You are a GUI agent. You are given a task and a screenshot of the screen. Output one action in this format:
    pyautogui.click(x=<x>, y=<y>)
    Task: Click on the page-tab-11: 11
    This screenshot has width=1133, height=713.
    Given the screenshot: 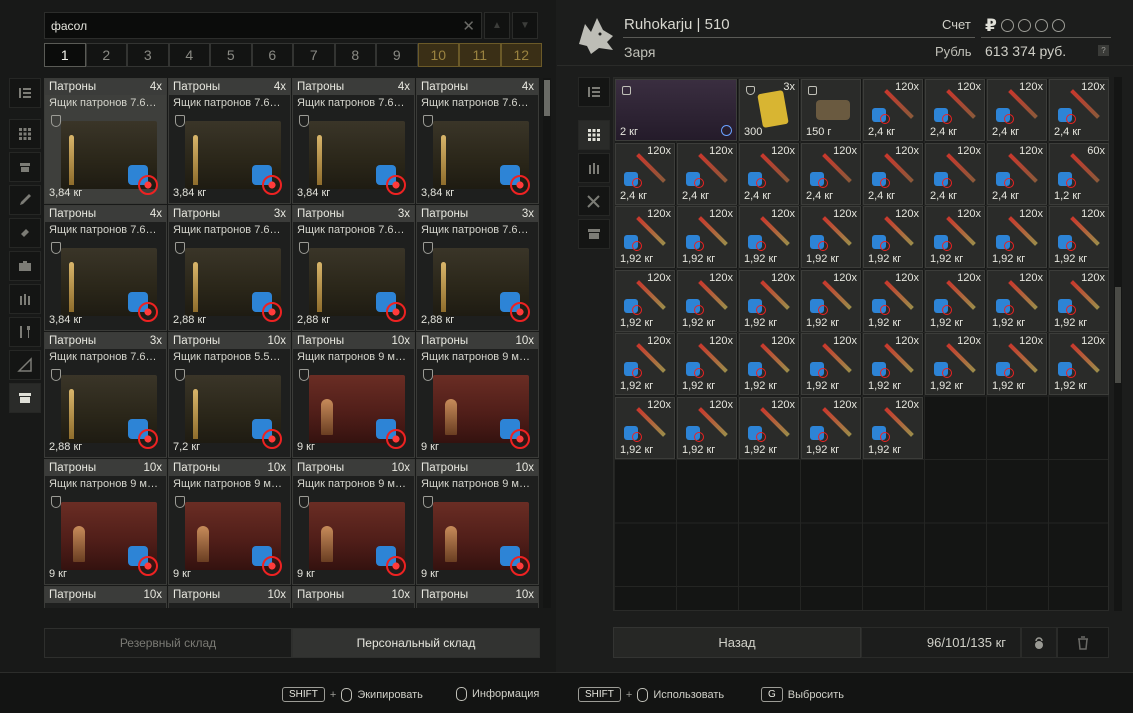 What is the action you would take?
    pyautogui.click(x=480, y=55)
    